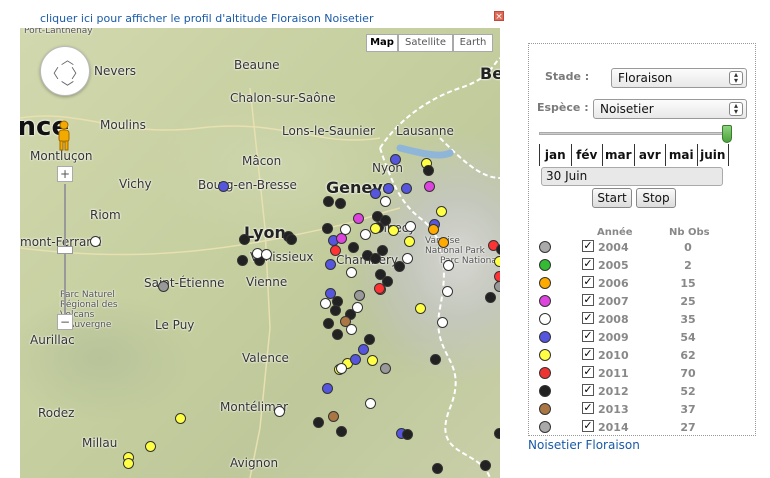 This screenshot has height=478, width=770. Describe the element at coordinates (670, 109) in the screenshot. I see `espece-select: Noisetier ▴ ▾` at that location.